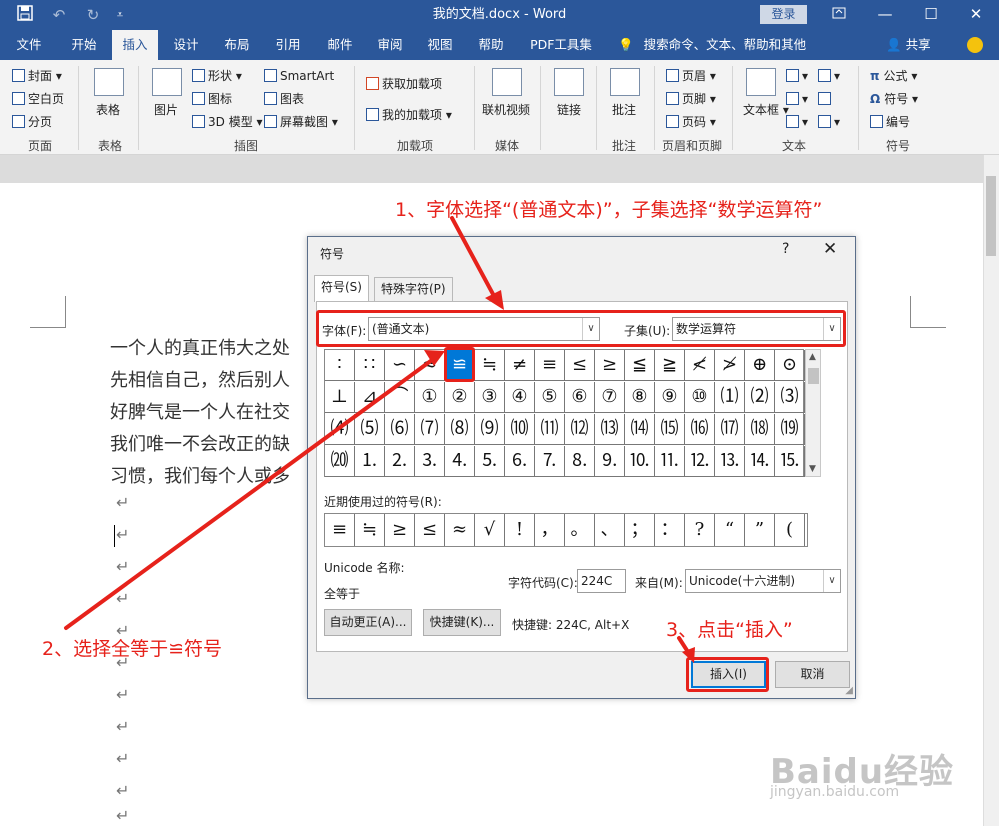 This screenshot has width=999, height=826. What do you see at coordinates (249, 494) in the screenshot?
I see `step2-arrow` at bounding box center [249, 494].